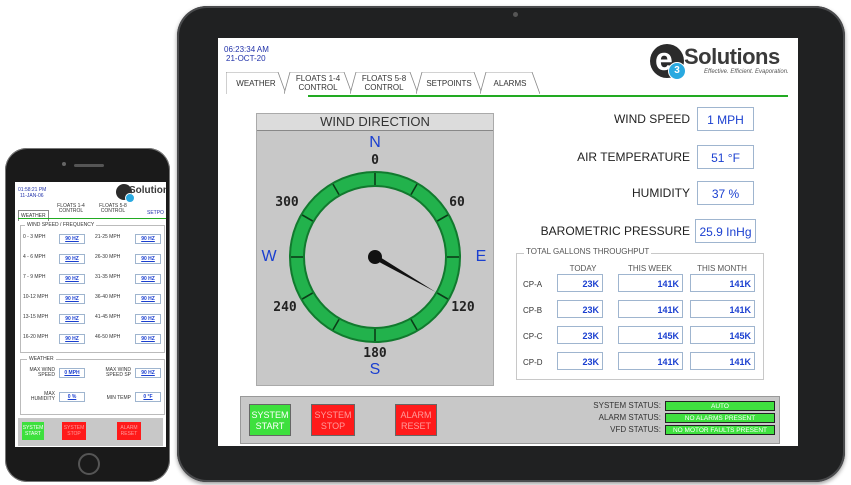  I want to click on gallons-title: TOTAL GALLONS THROUGHPUT, so click(588, 251).